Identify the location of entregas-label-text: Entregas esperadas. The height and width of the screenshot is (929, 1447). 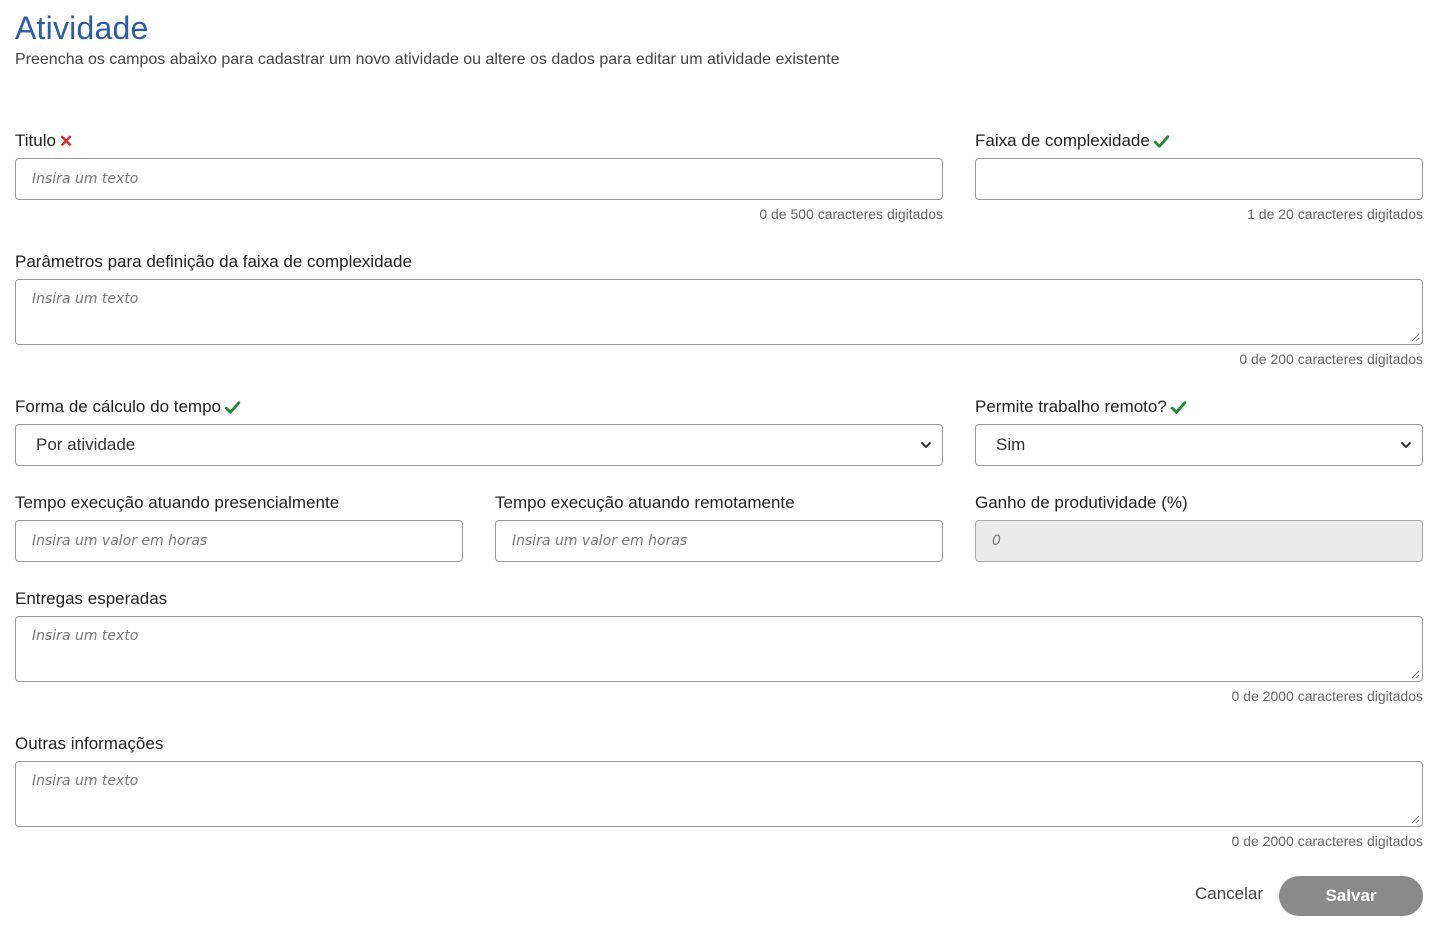
(91, 598).